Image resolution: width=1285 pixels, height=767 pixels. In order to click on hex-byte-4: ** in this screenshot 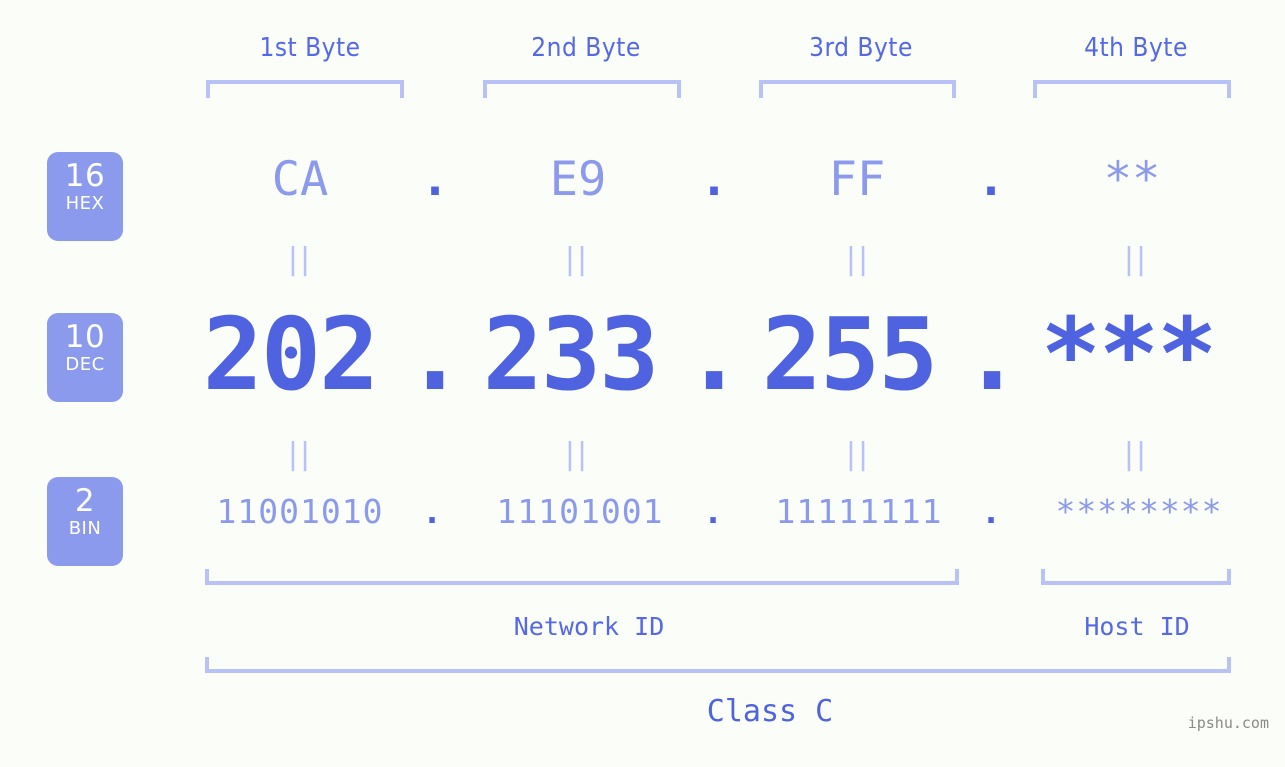, I will do `click(1132, 179)`.